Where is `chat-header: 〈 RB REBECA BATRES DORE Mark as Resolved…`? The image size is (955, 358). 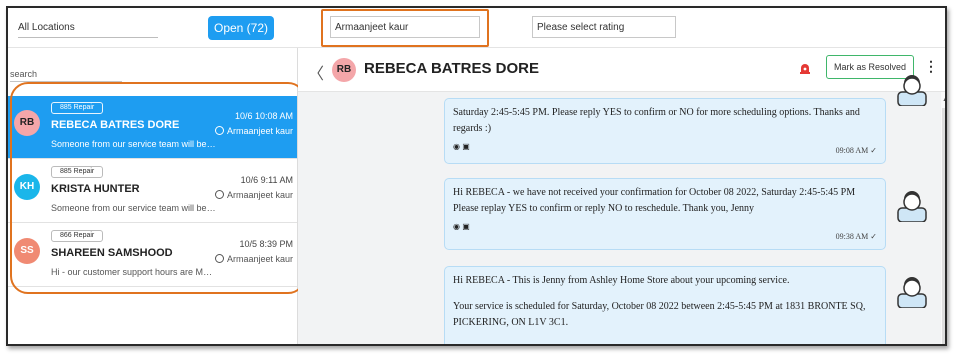 chat-header: 〈 RB REBECA BATRES DORE Mark as Resolved… is located at coordinates (621, 70).